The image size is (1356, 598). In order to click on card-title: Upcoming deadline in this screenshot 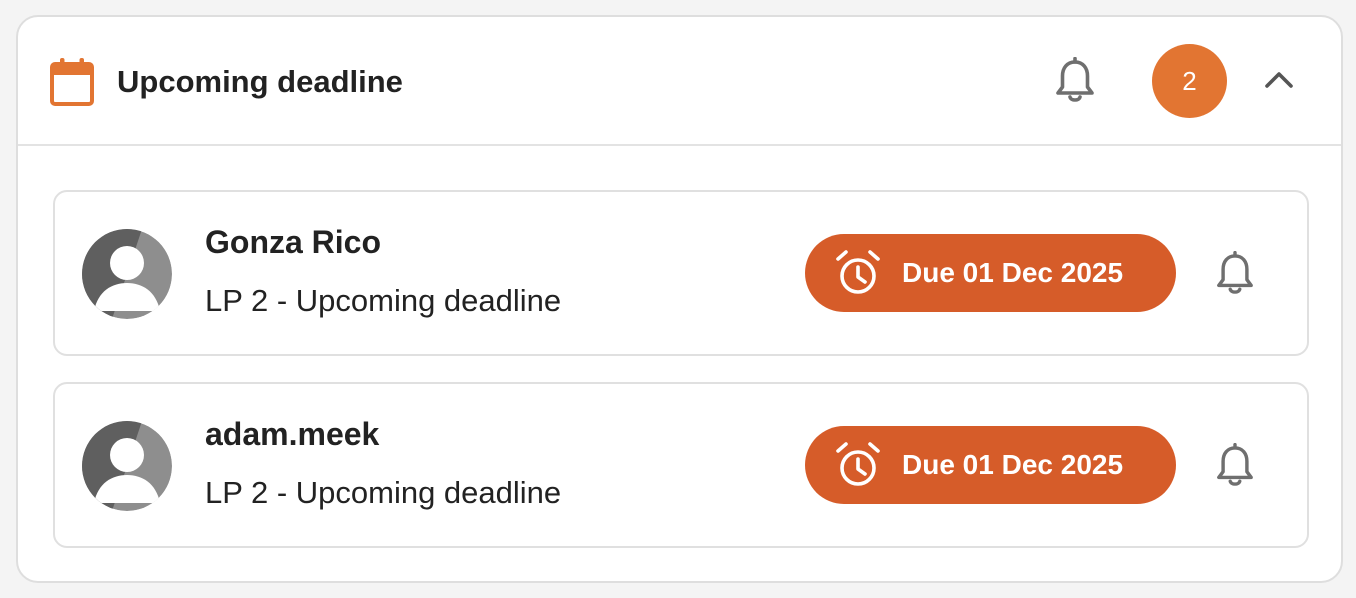, I will do `click(260, 81)`.